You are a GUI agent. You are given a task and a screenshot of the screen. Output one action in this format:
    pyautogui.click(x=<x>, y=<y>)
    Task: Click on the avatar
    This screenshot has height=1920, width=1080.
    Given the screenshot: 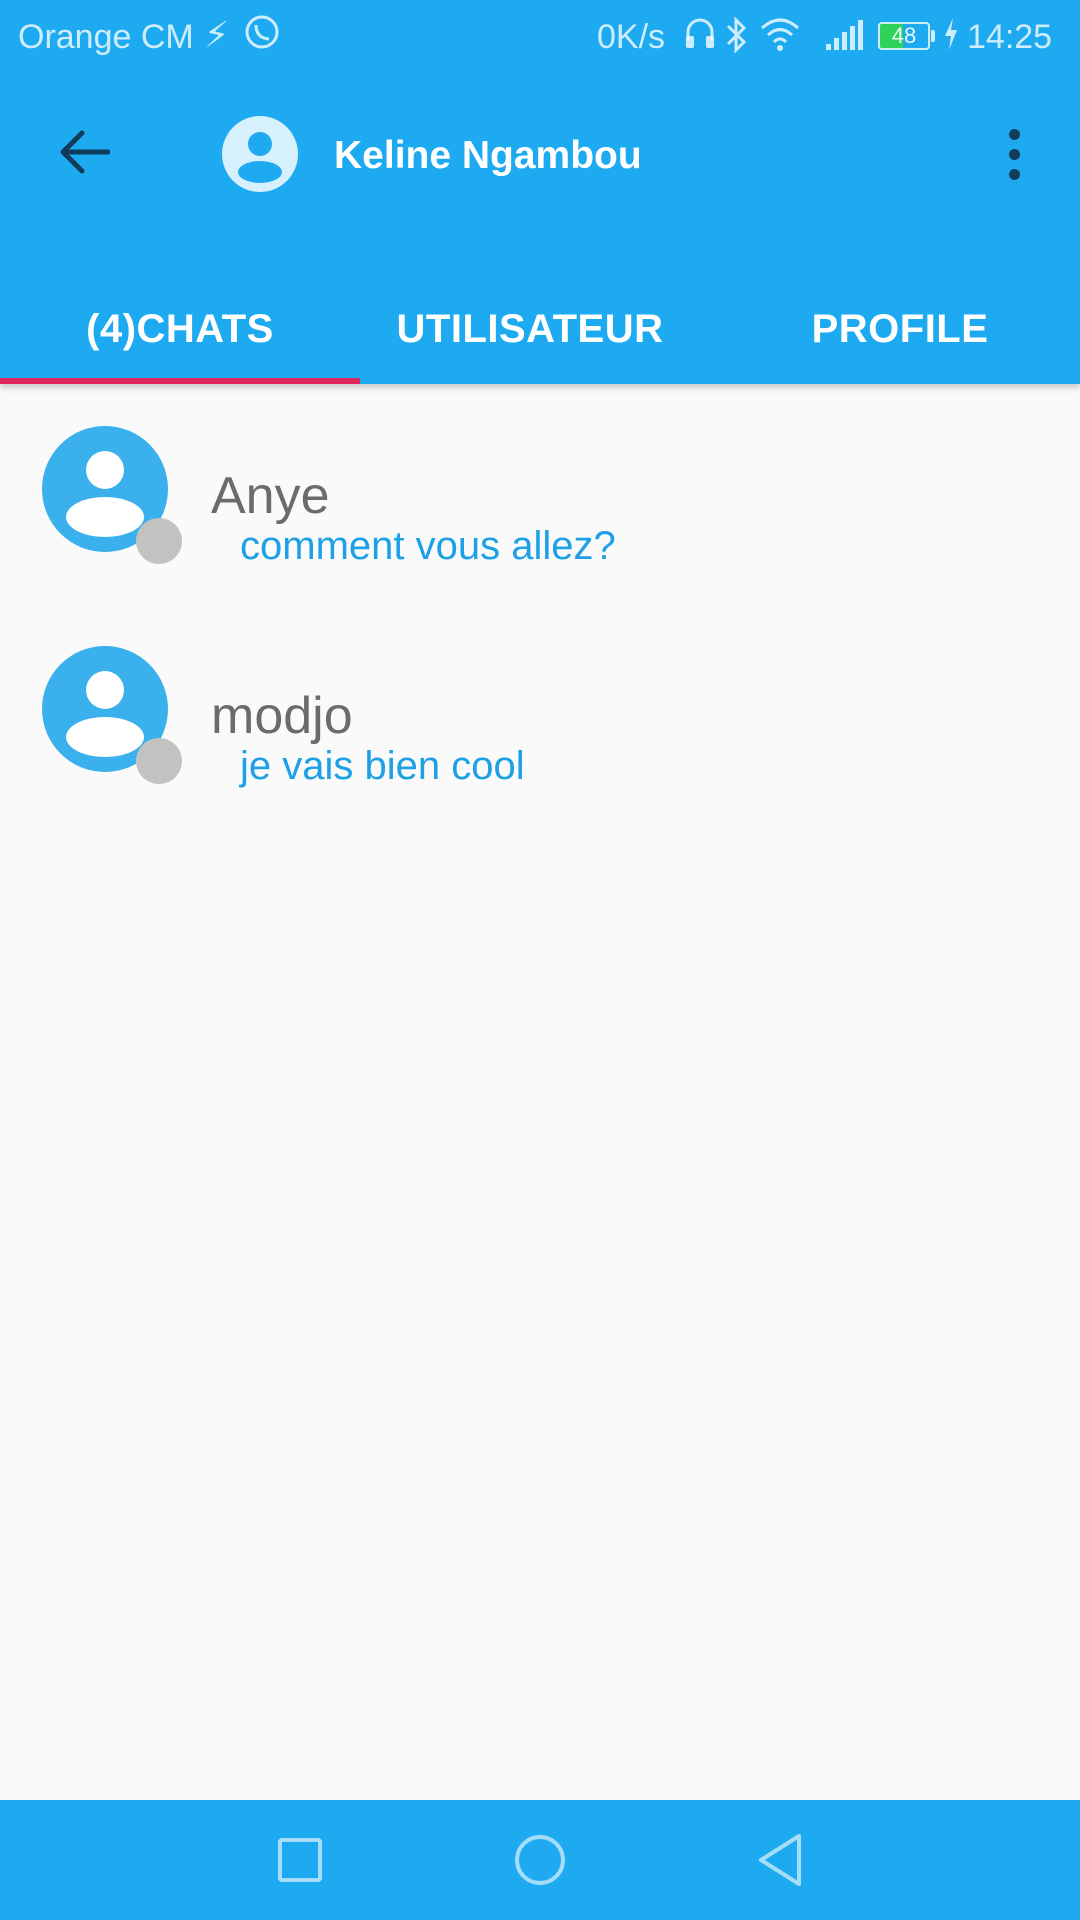 What is the action you would take?
    pyautogui.click(x=260, y=154)
    